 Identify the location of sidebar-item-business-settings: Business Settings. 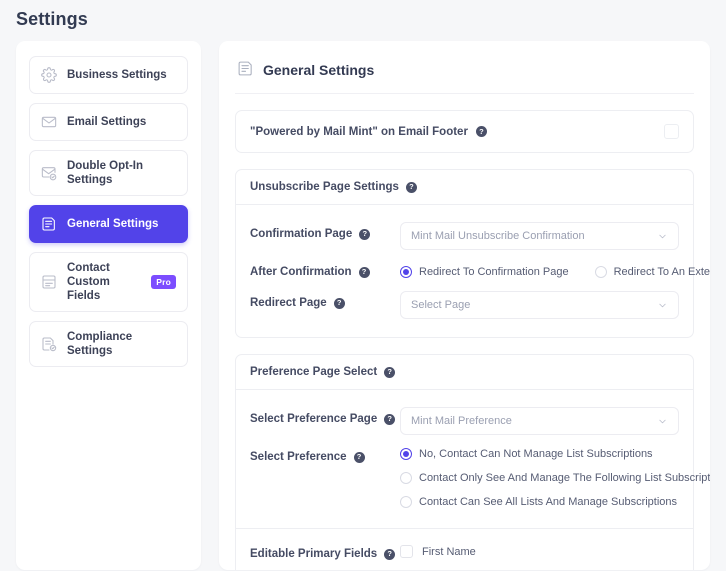
(108, 75).